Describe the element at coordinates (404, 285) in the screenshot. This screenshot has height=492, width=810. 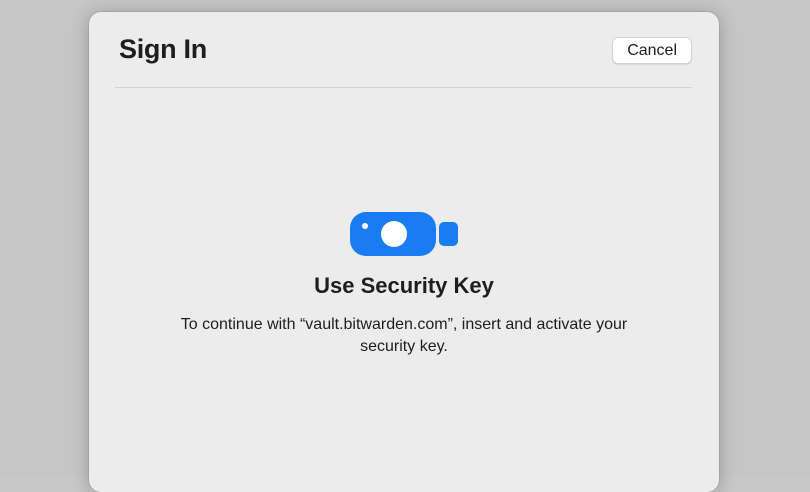
I see `dialog-heading: Use Security Key` at that location.